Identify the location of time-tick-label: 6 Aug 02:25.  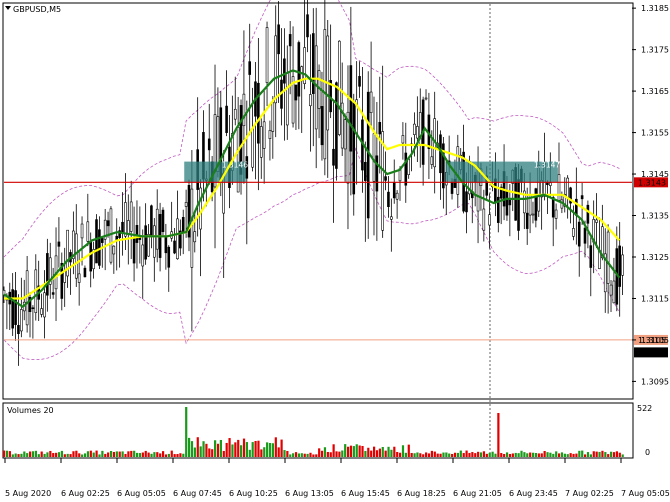
(85, 493).